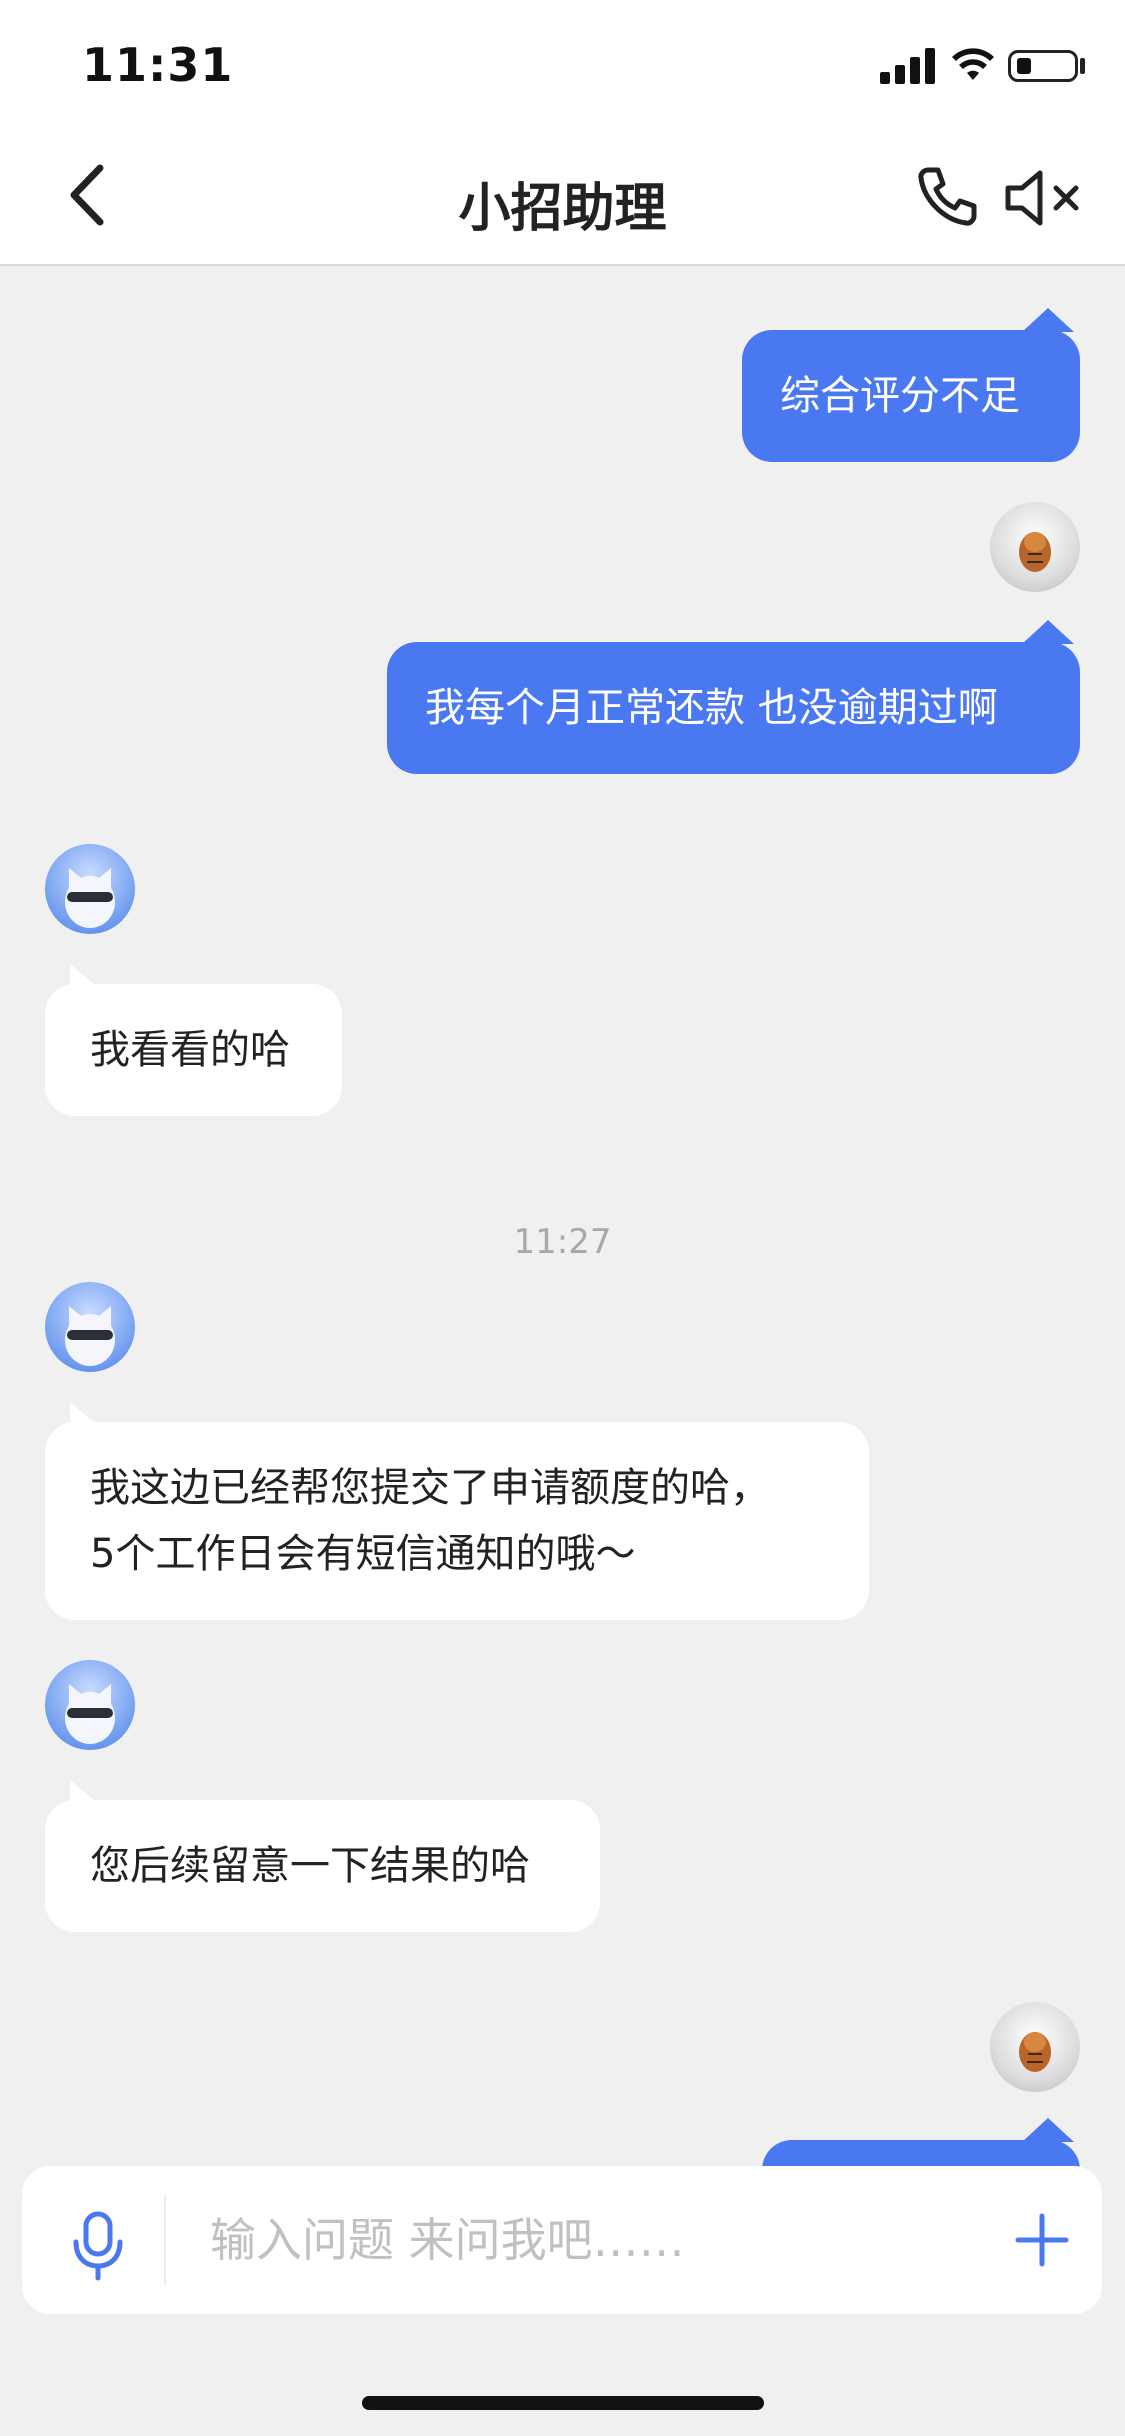  I want to click on battery-level, so click(1024, 66).